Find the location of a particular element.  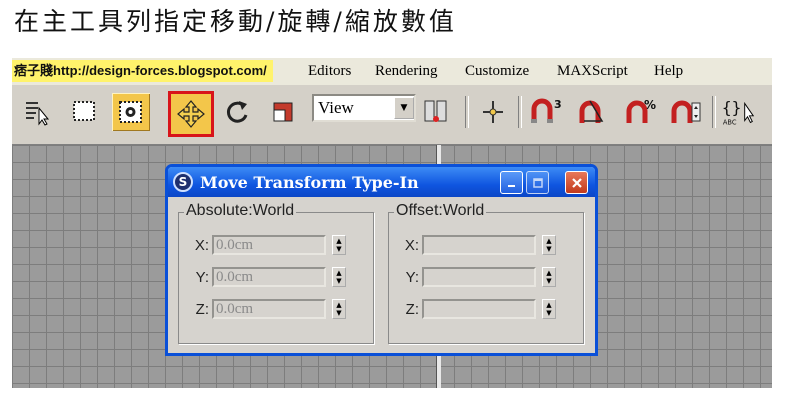

absolute-y-field: 0.0cm is located at coordinates (269, 277).